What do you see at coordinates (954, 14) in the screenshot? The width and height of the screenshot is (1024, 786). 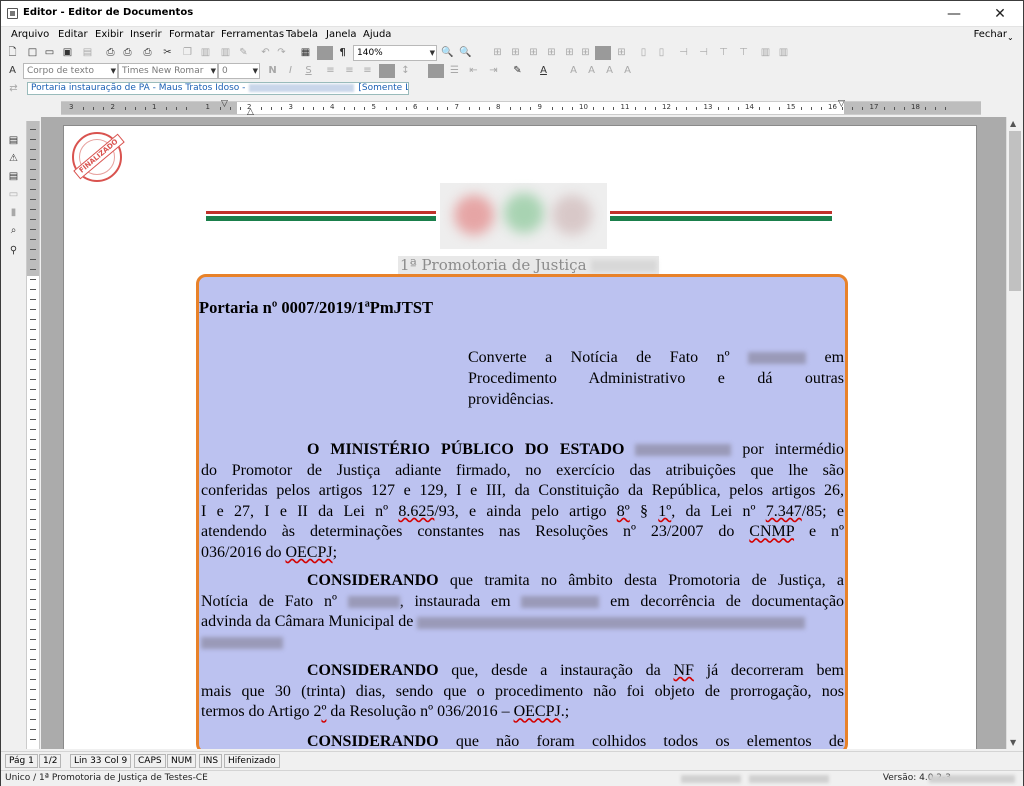 I see `minimize-button: —` at bounding box center [954, 14].